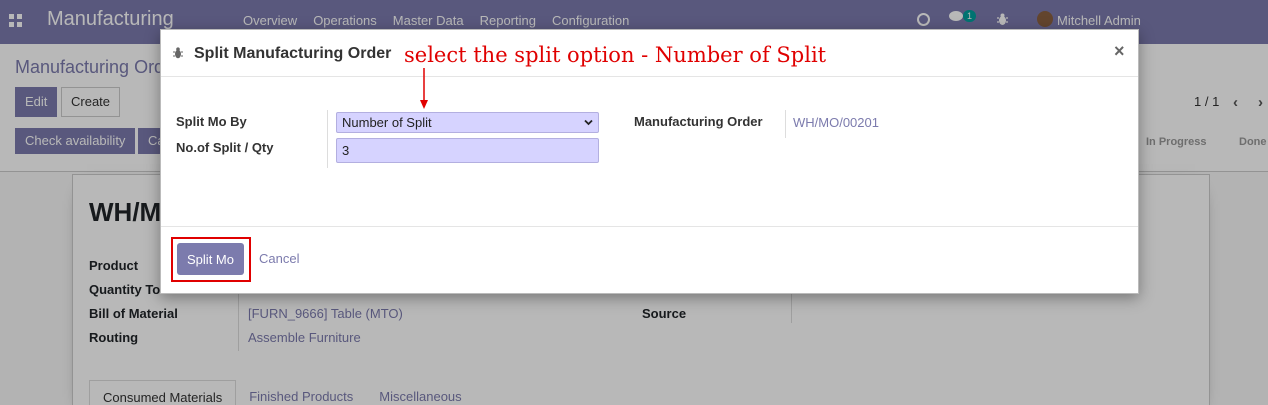  I want to click on mo-value-link: WH/MO/00201, so click(836, 122).